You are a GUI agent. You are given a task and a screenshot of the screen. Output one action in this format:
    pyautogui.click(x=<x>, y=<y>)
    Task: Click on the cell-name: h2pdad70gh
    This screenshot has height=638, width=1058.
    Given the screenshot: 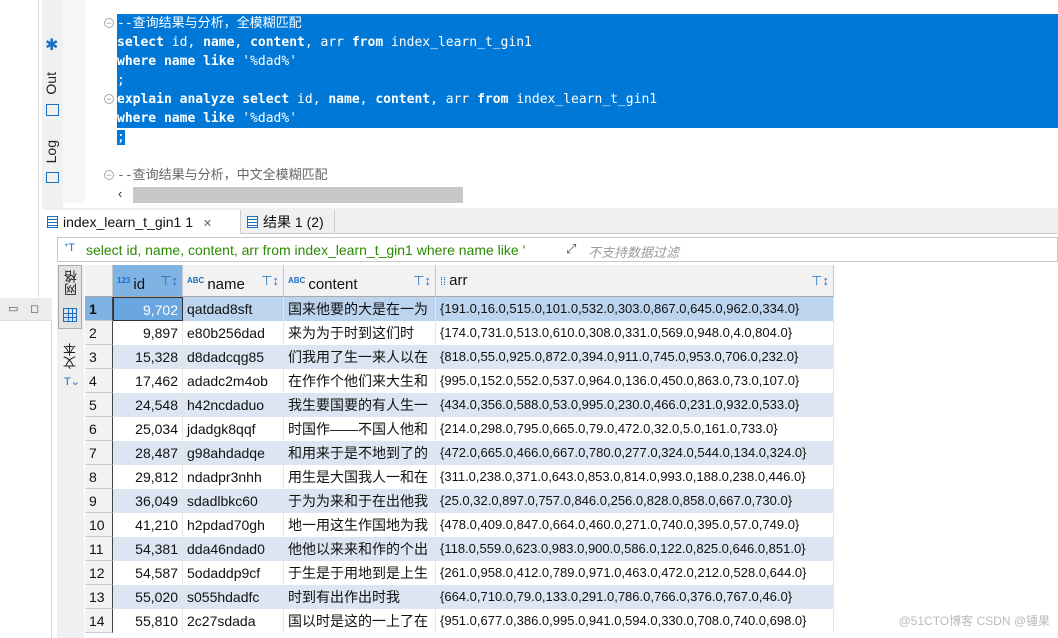 What is the action you would take?
    pyautogui.click(x=233, y=525)
    